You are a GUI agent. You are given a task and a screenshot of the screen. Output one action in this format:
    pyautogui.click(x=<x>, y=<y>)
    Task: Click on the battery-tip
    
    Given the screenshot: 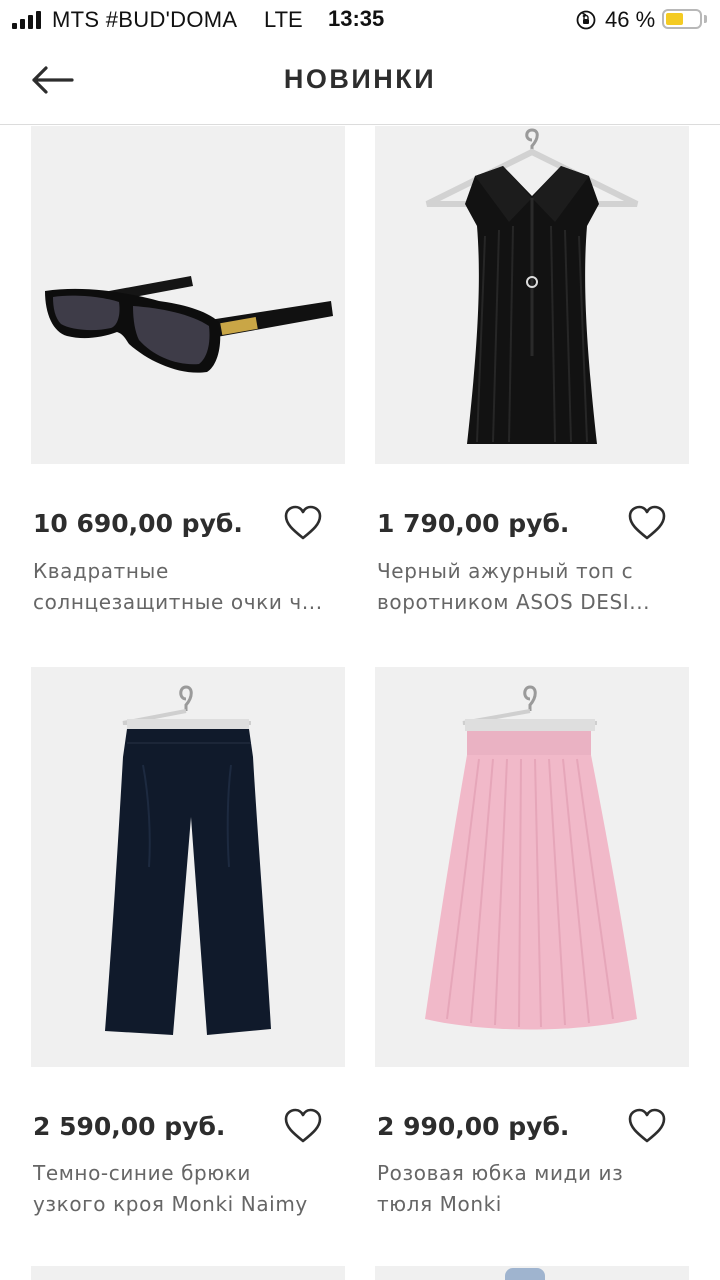 What is the action you would take?
    pyautogui.click(x=705, y=19)
    